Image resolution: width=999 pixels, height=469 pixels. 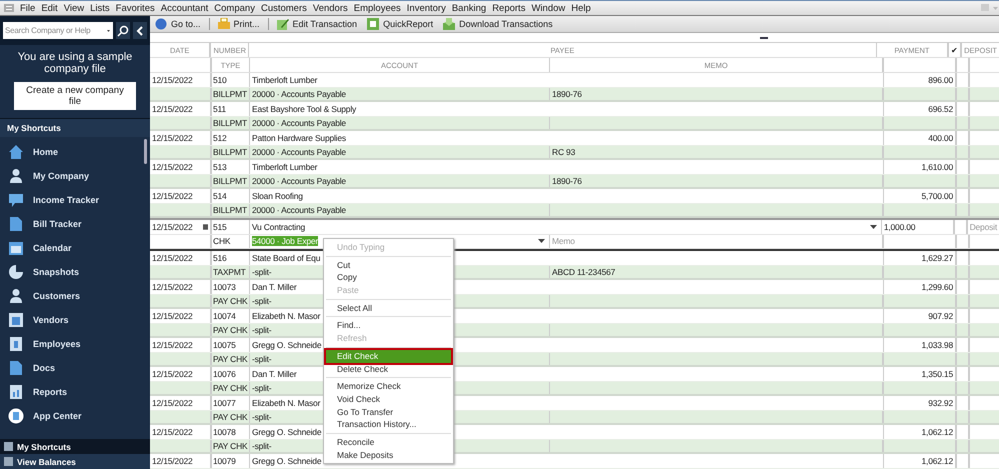 What do you see at coordinates (283, 8) in the screenshot?
I see `menu-item: Customers` at bounding box center [283, 8].